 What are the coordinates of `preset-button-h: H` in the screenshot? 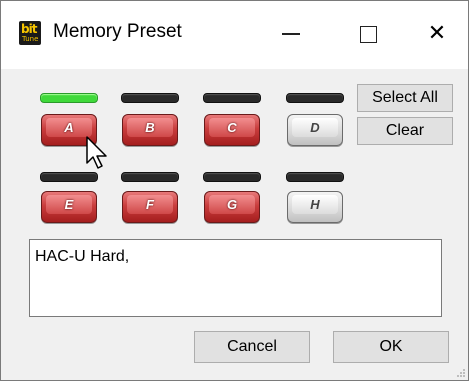 It's located at (315, 207).